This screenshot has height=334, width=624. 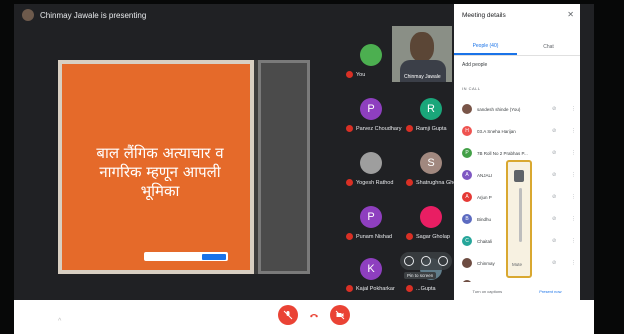 I want to click on slide-line-2: नागरिक म्हणून आपली, so click(x=160, y=172).